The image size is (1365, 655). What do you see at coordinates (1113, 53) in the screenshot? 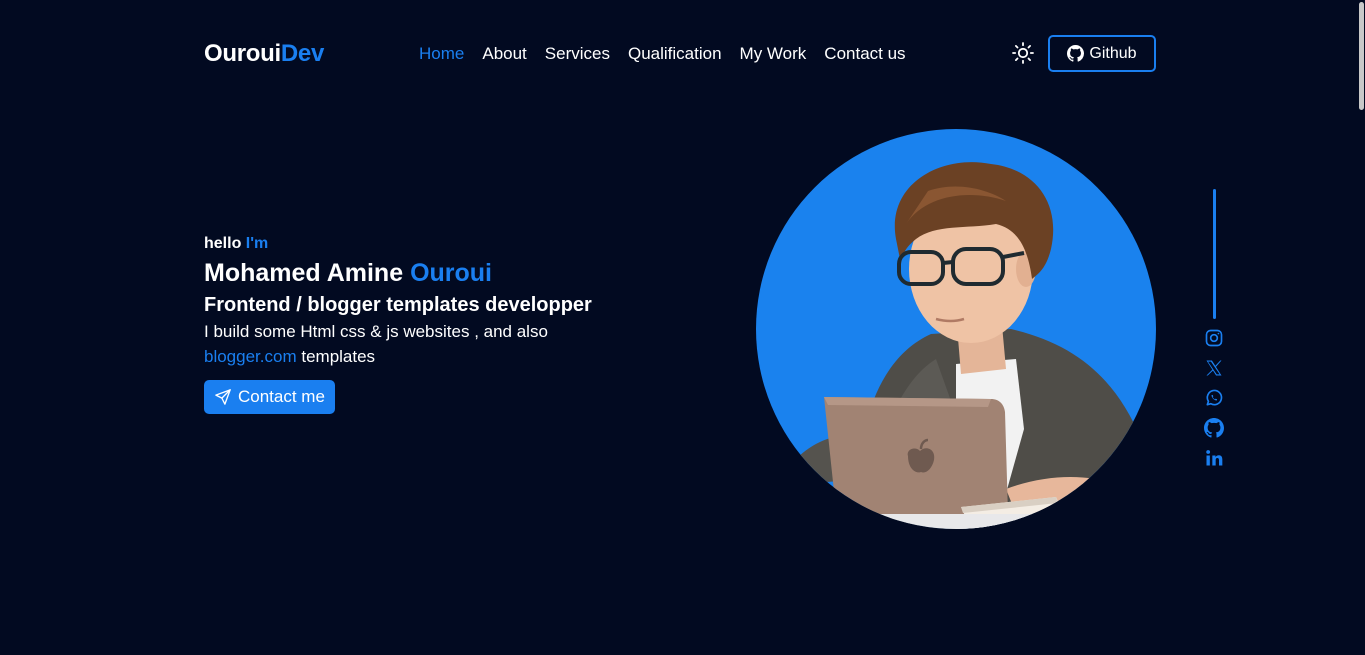
I see `github-button-label: Github` at bounding box center [1113, 53].